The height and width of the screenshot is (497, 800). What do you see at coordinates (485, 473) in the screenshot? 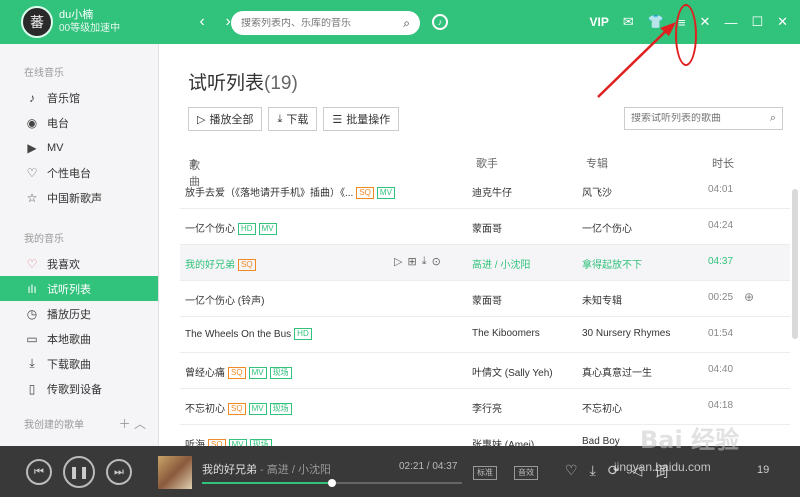
I see `quality-button: 标准` at bounding box center [485, 473].